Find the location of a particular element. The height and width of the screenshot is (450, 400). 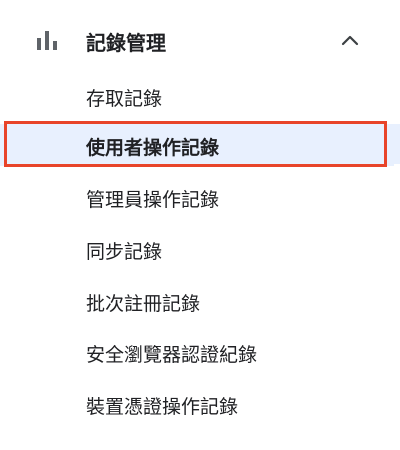

bar-chart-icon is located at coordinates (47, 40).